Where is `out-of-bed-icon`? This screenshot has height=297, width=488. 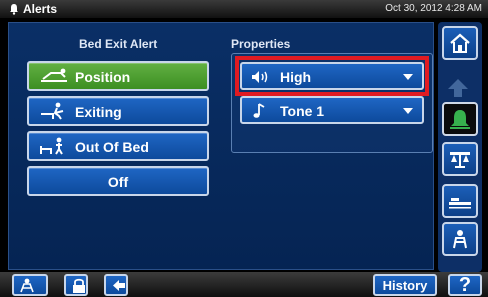
out-of-bed-icon is located at coordinates (51, 146).